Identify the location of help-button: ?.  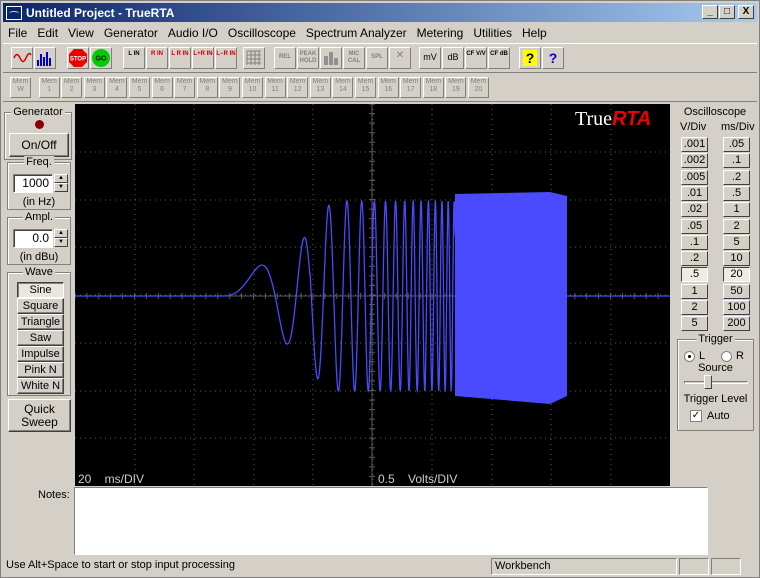
(530, 58).